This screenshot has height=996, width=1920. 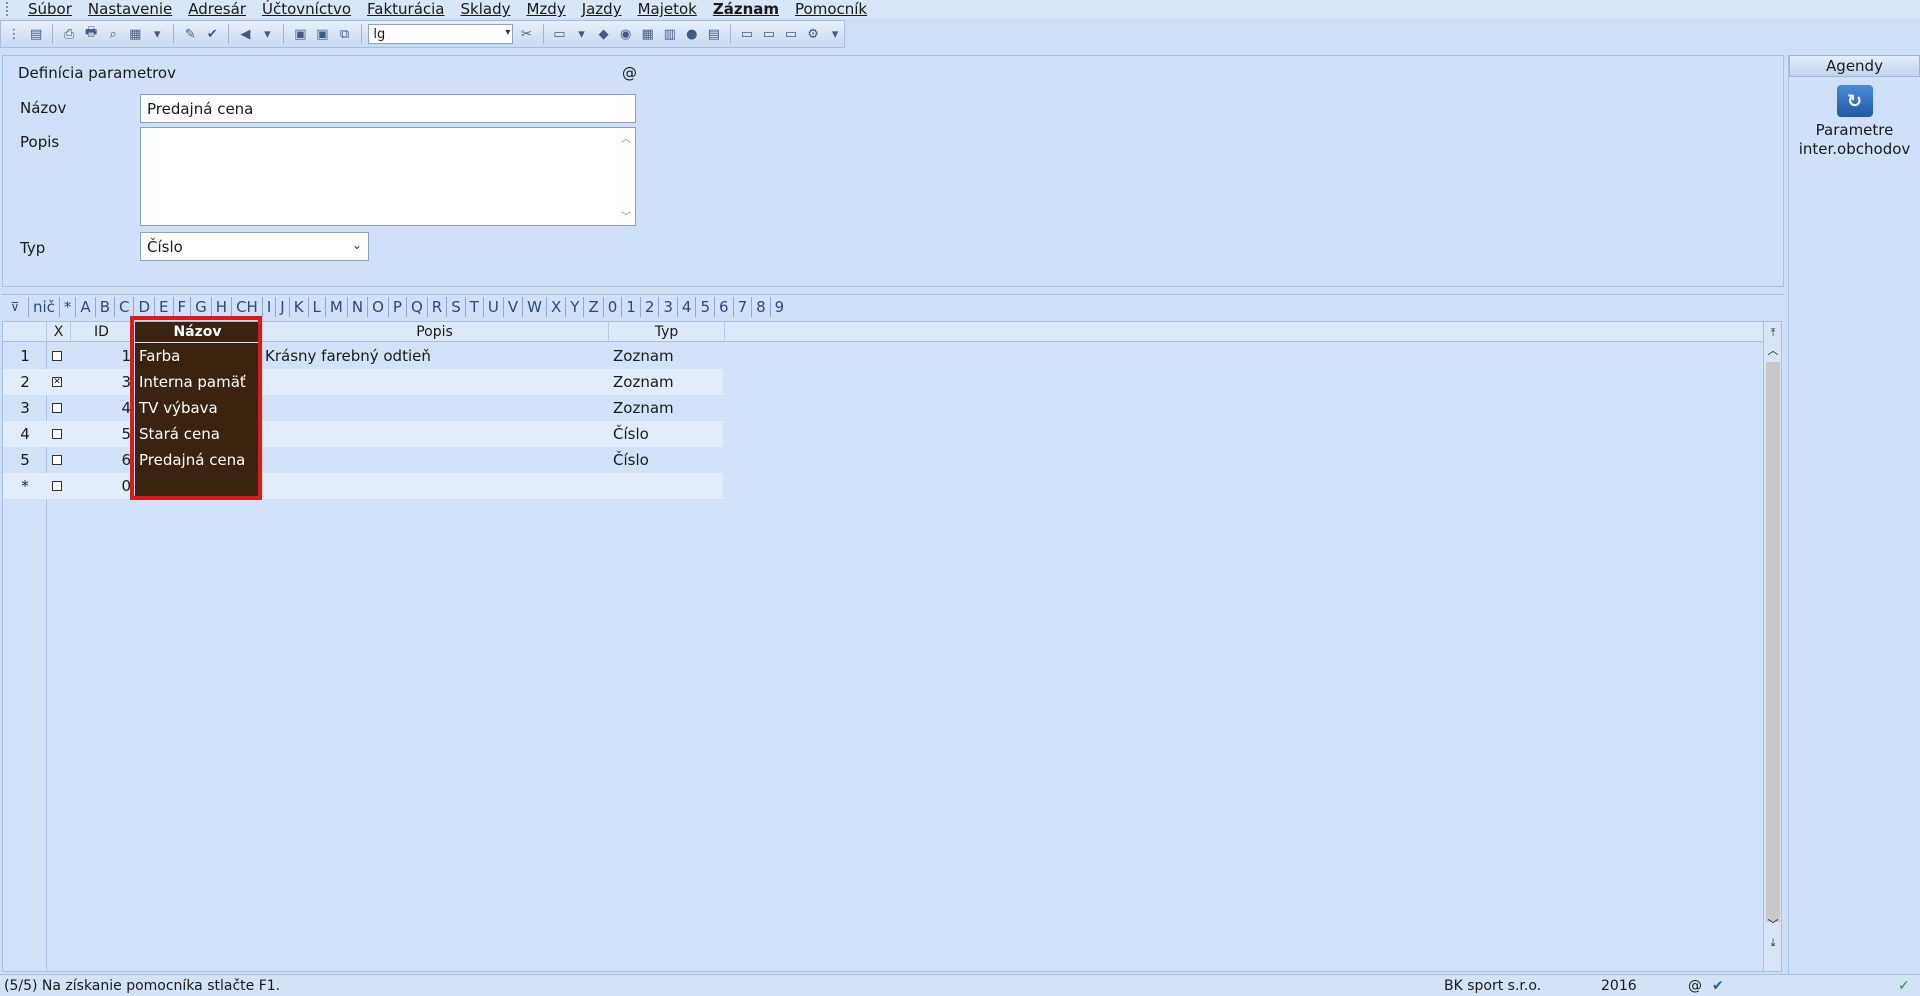 I want to click on alpha-filter-item: H, so click(x=220, y=307).